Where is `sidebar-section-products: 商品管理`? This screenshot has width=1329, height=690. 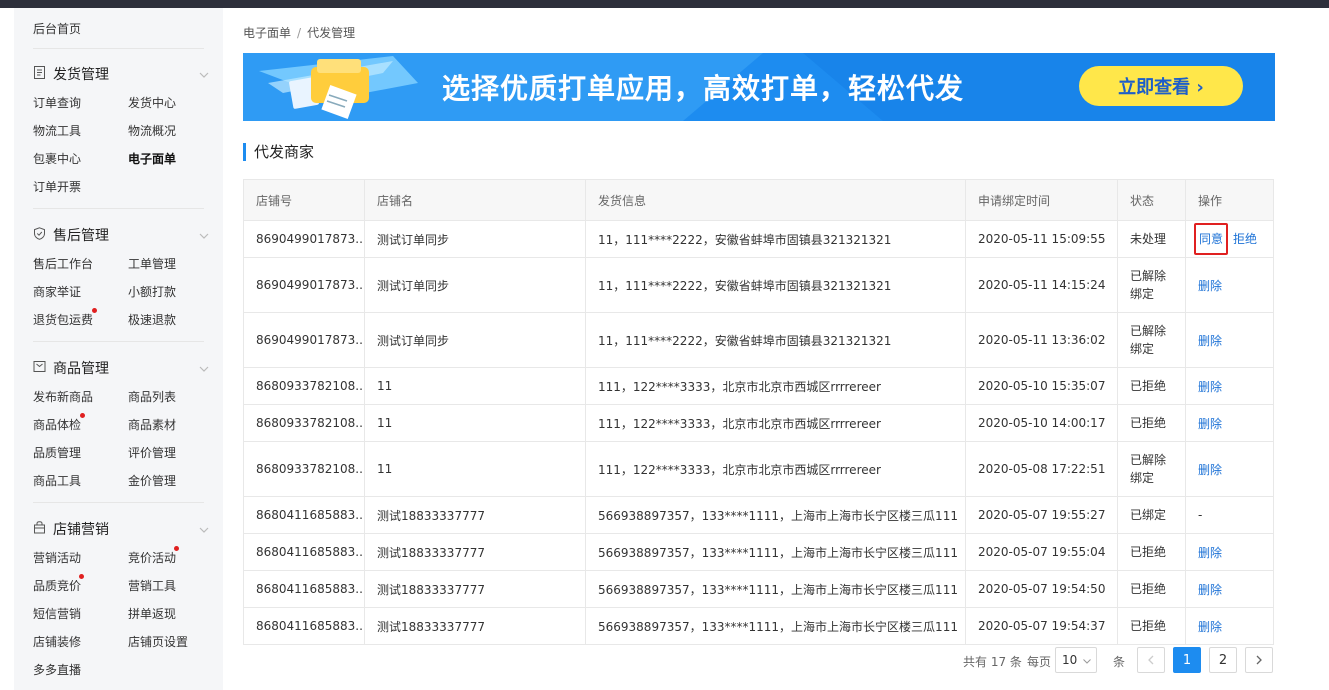
sidebar-section-products: 商品管理 is located at coordinates (71, 368).